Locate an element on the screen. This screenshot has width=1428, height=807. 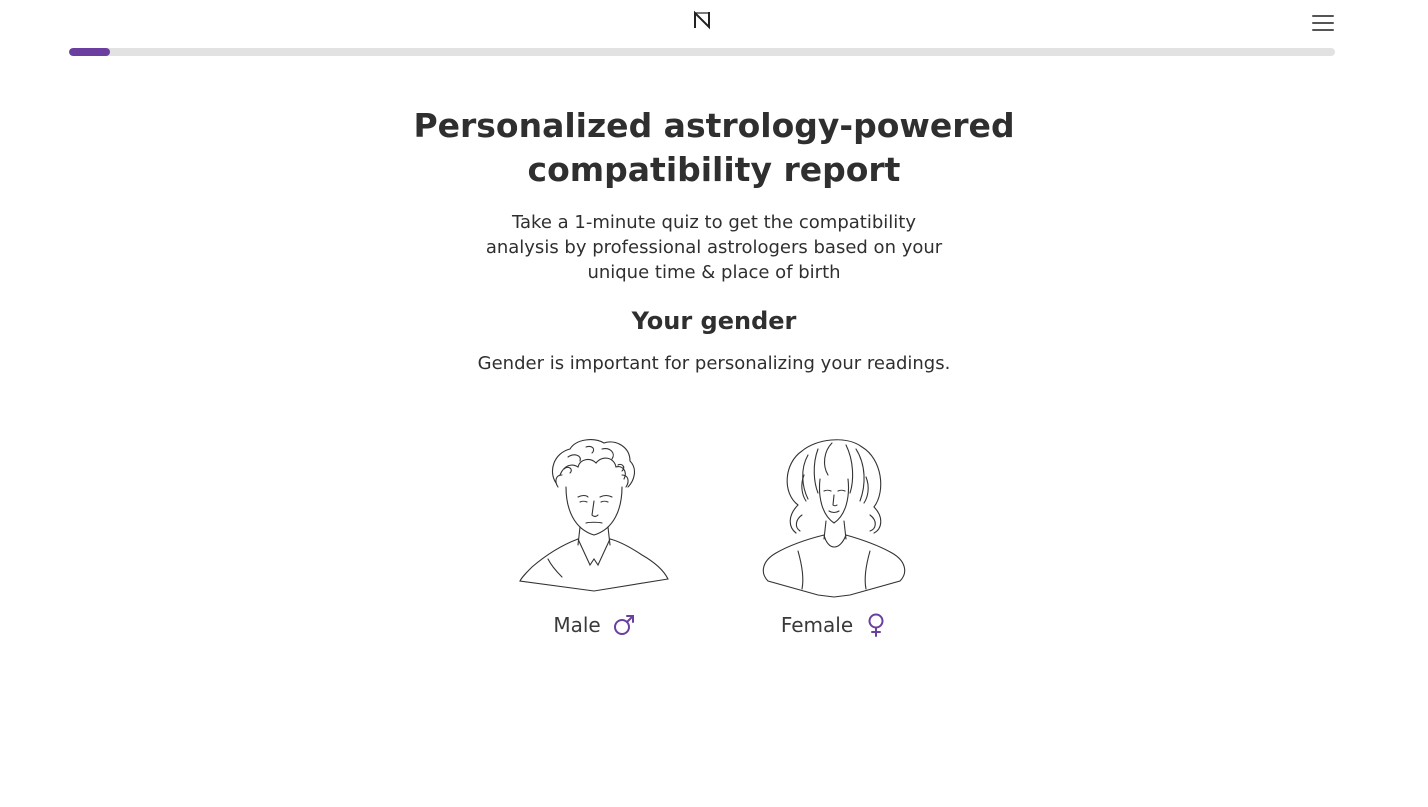
male-portrait-illustration is located at coordinates (594, 515).